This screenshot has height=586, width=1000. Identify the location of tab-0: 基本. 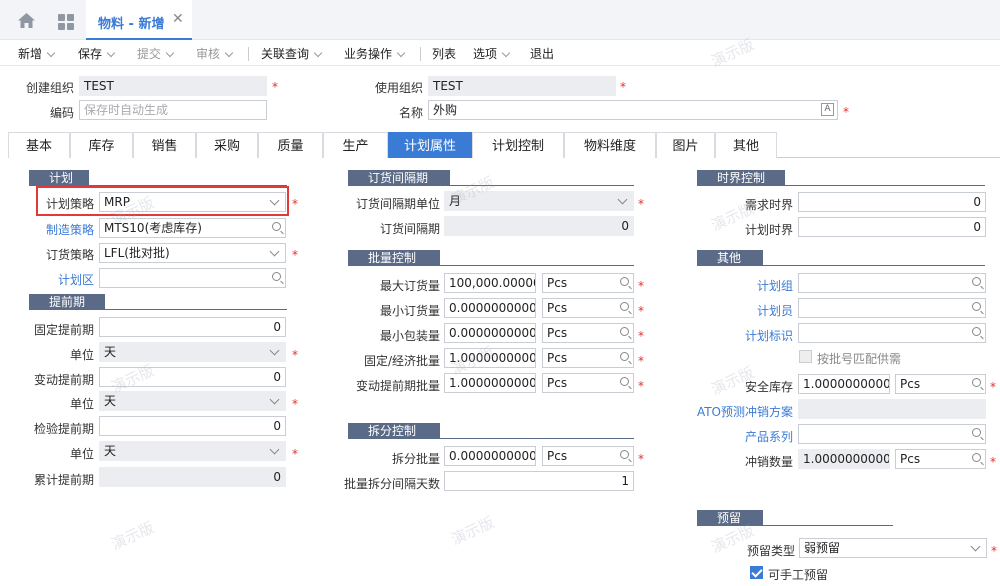
(39, 145).